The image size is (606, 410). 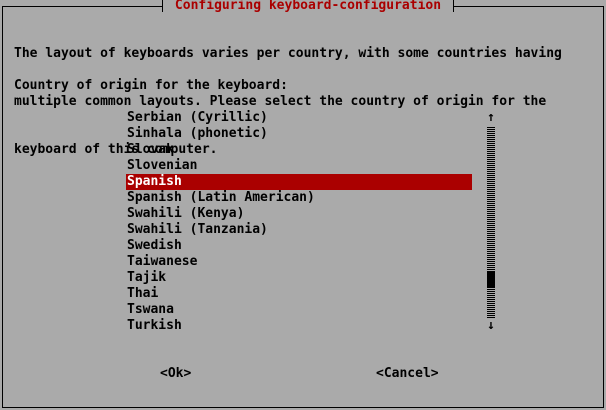 I want to click on dialog-border-bottom, so click(x=303, y=407).